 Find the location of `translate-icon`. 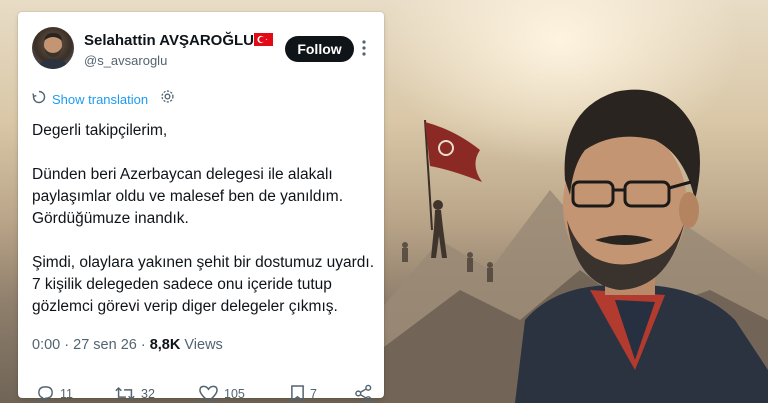

translate-icon is located at coordinates (39, 99).